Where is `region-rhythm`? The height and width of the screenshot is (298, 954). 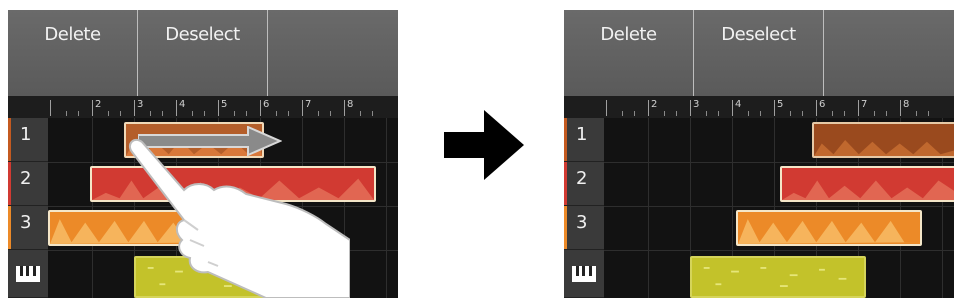 region-rhythm is located at coordinates (778, 277).